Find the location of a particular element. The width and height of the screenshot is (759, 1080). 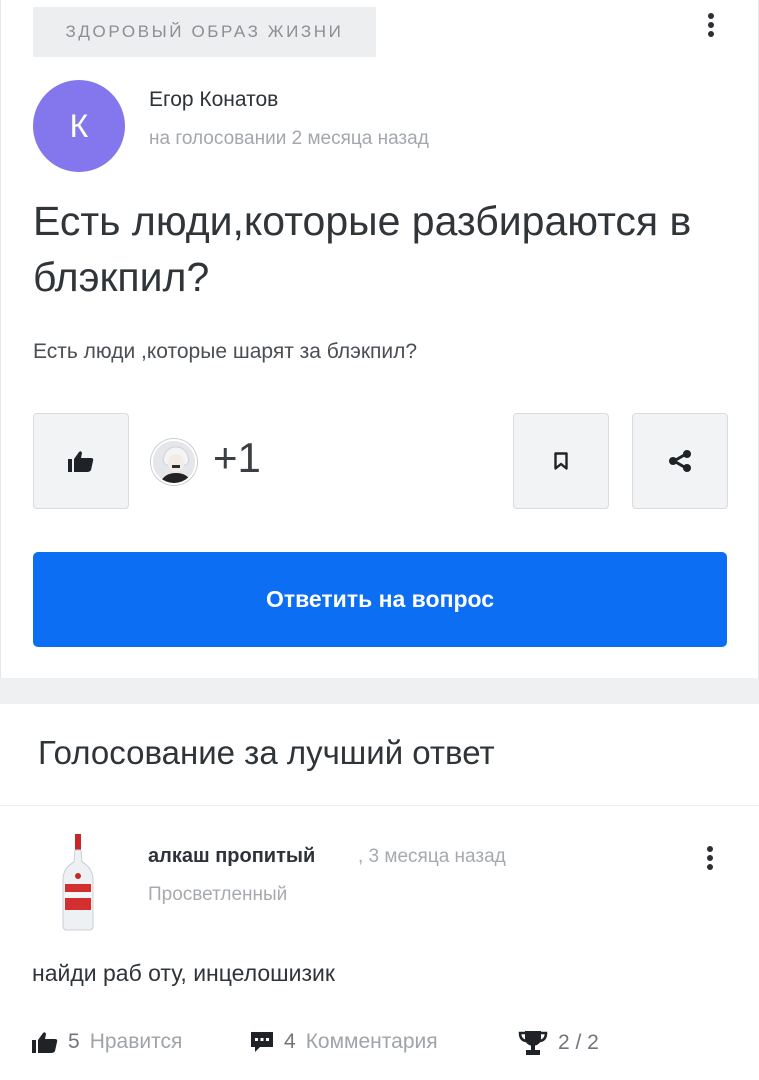

author-avatar: К is located at coordinates (79, 126).